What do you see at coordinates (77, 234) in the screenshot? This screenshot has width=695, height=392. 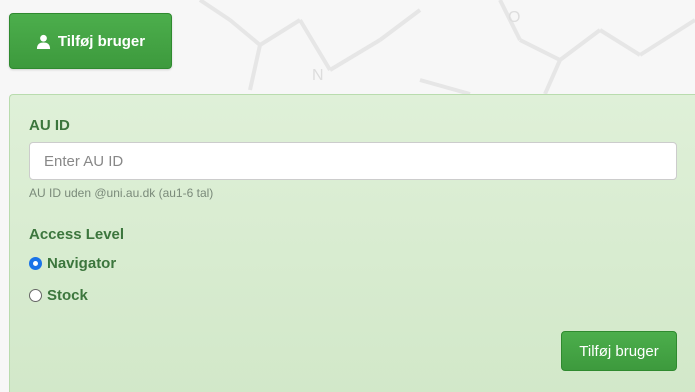 I see `access-level-label: Access Level` at bounding box center [77, 234].